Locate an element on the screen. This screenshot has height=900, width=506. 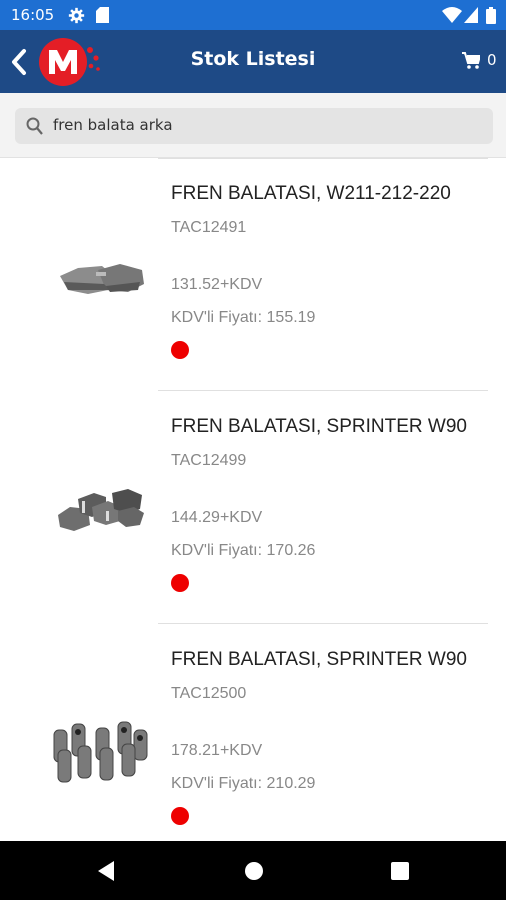
search-input: fren balata arka is located at coordinates (254, 126).